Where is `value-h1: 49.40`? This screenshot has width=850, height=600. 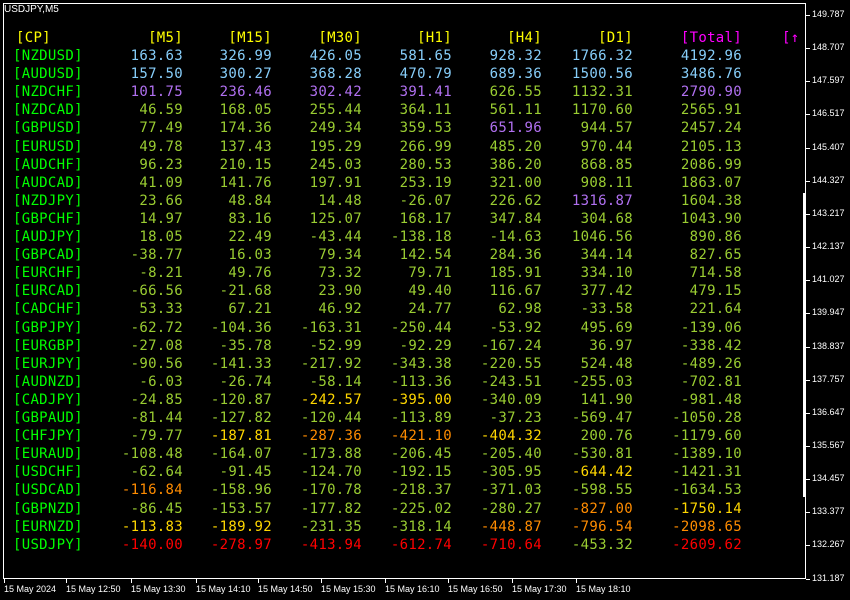 value-h1: 49.40 is located at coordinates (430, 291).